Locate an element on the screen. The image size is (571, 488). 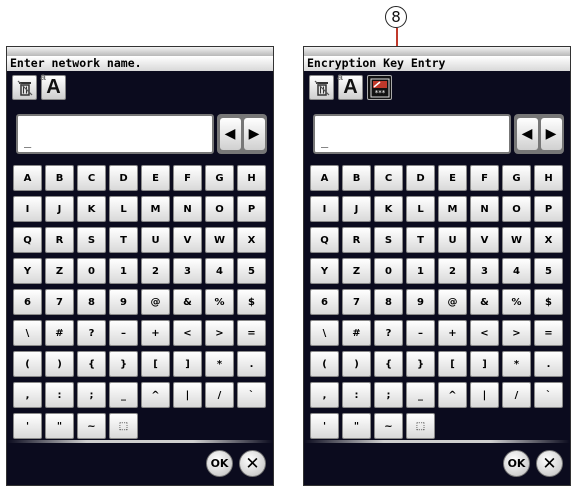
key: V is located at coordinates (484, 240).